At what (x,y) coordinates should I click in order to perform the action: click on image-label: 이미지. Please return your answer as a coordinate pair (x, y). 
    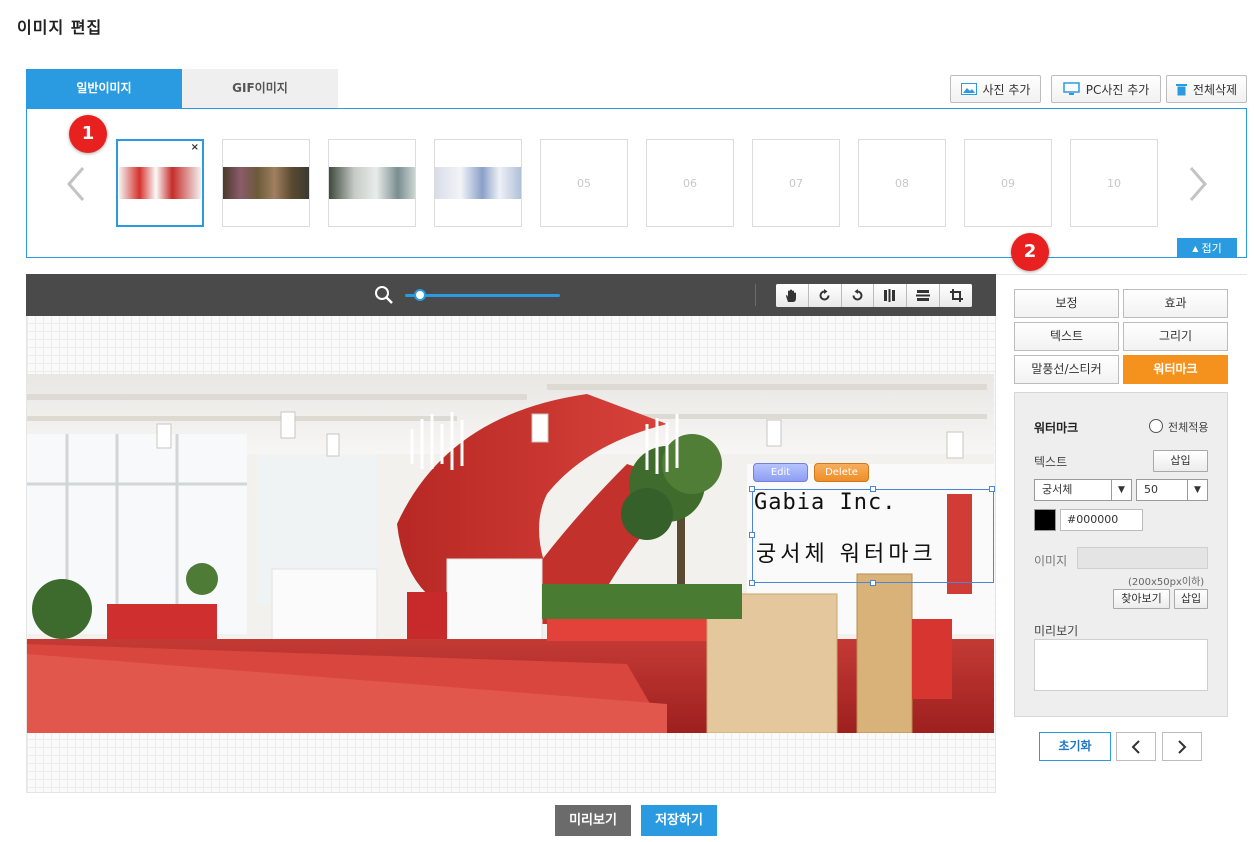
    Looking at the image, I should click on (1051, 561).